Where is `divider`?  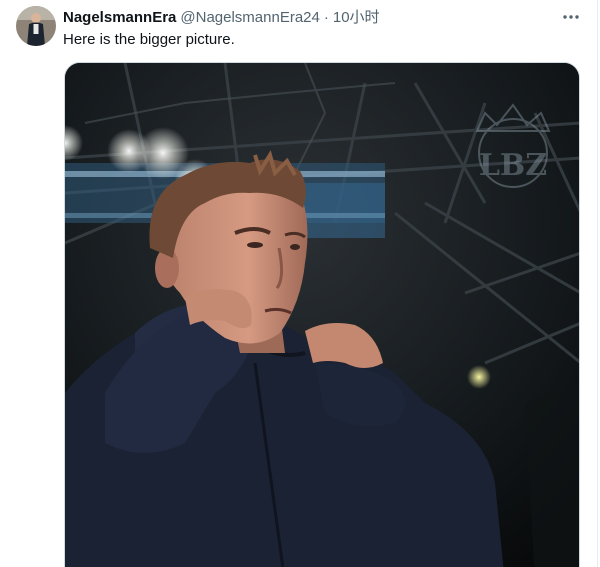 divider is located at coordinates (597, 283).